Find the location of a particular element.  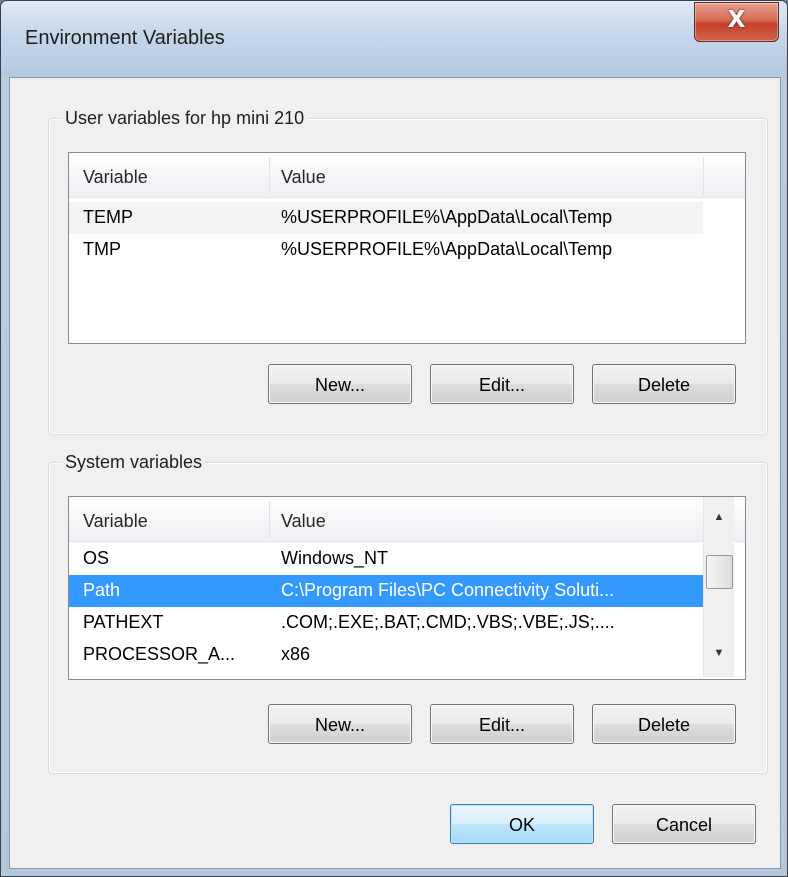

variable-value: Windows_NT is located at coordinates (335, 558).